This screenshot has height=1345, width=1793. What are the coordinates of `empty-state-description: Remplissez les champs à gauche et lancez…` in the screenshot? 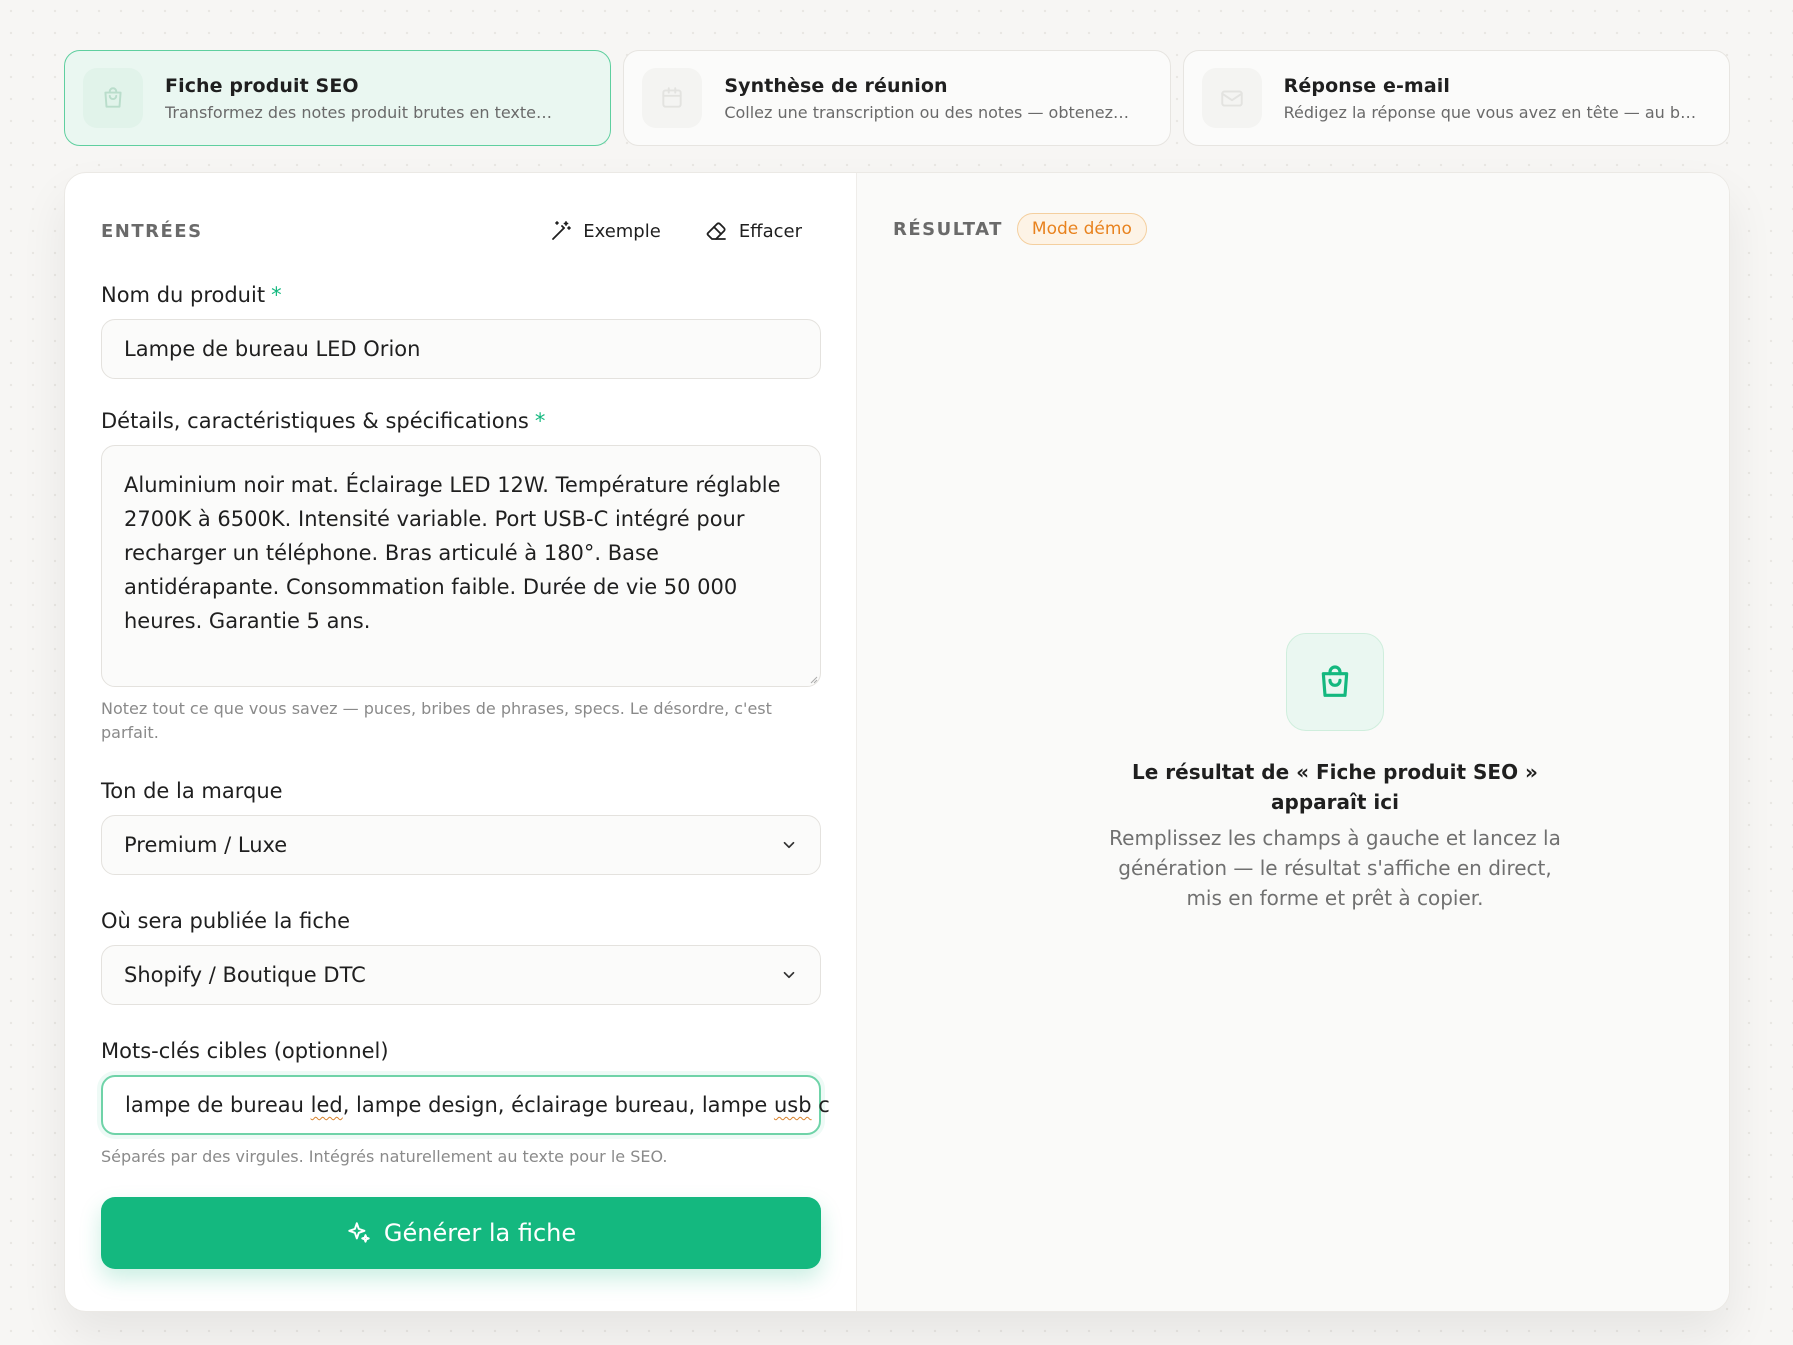 It's located at (1335, 868).